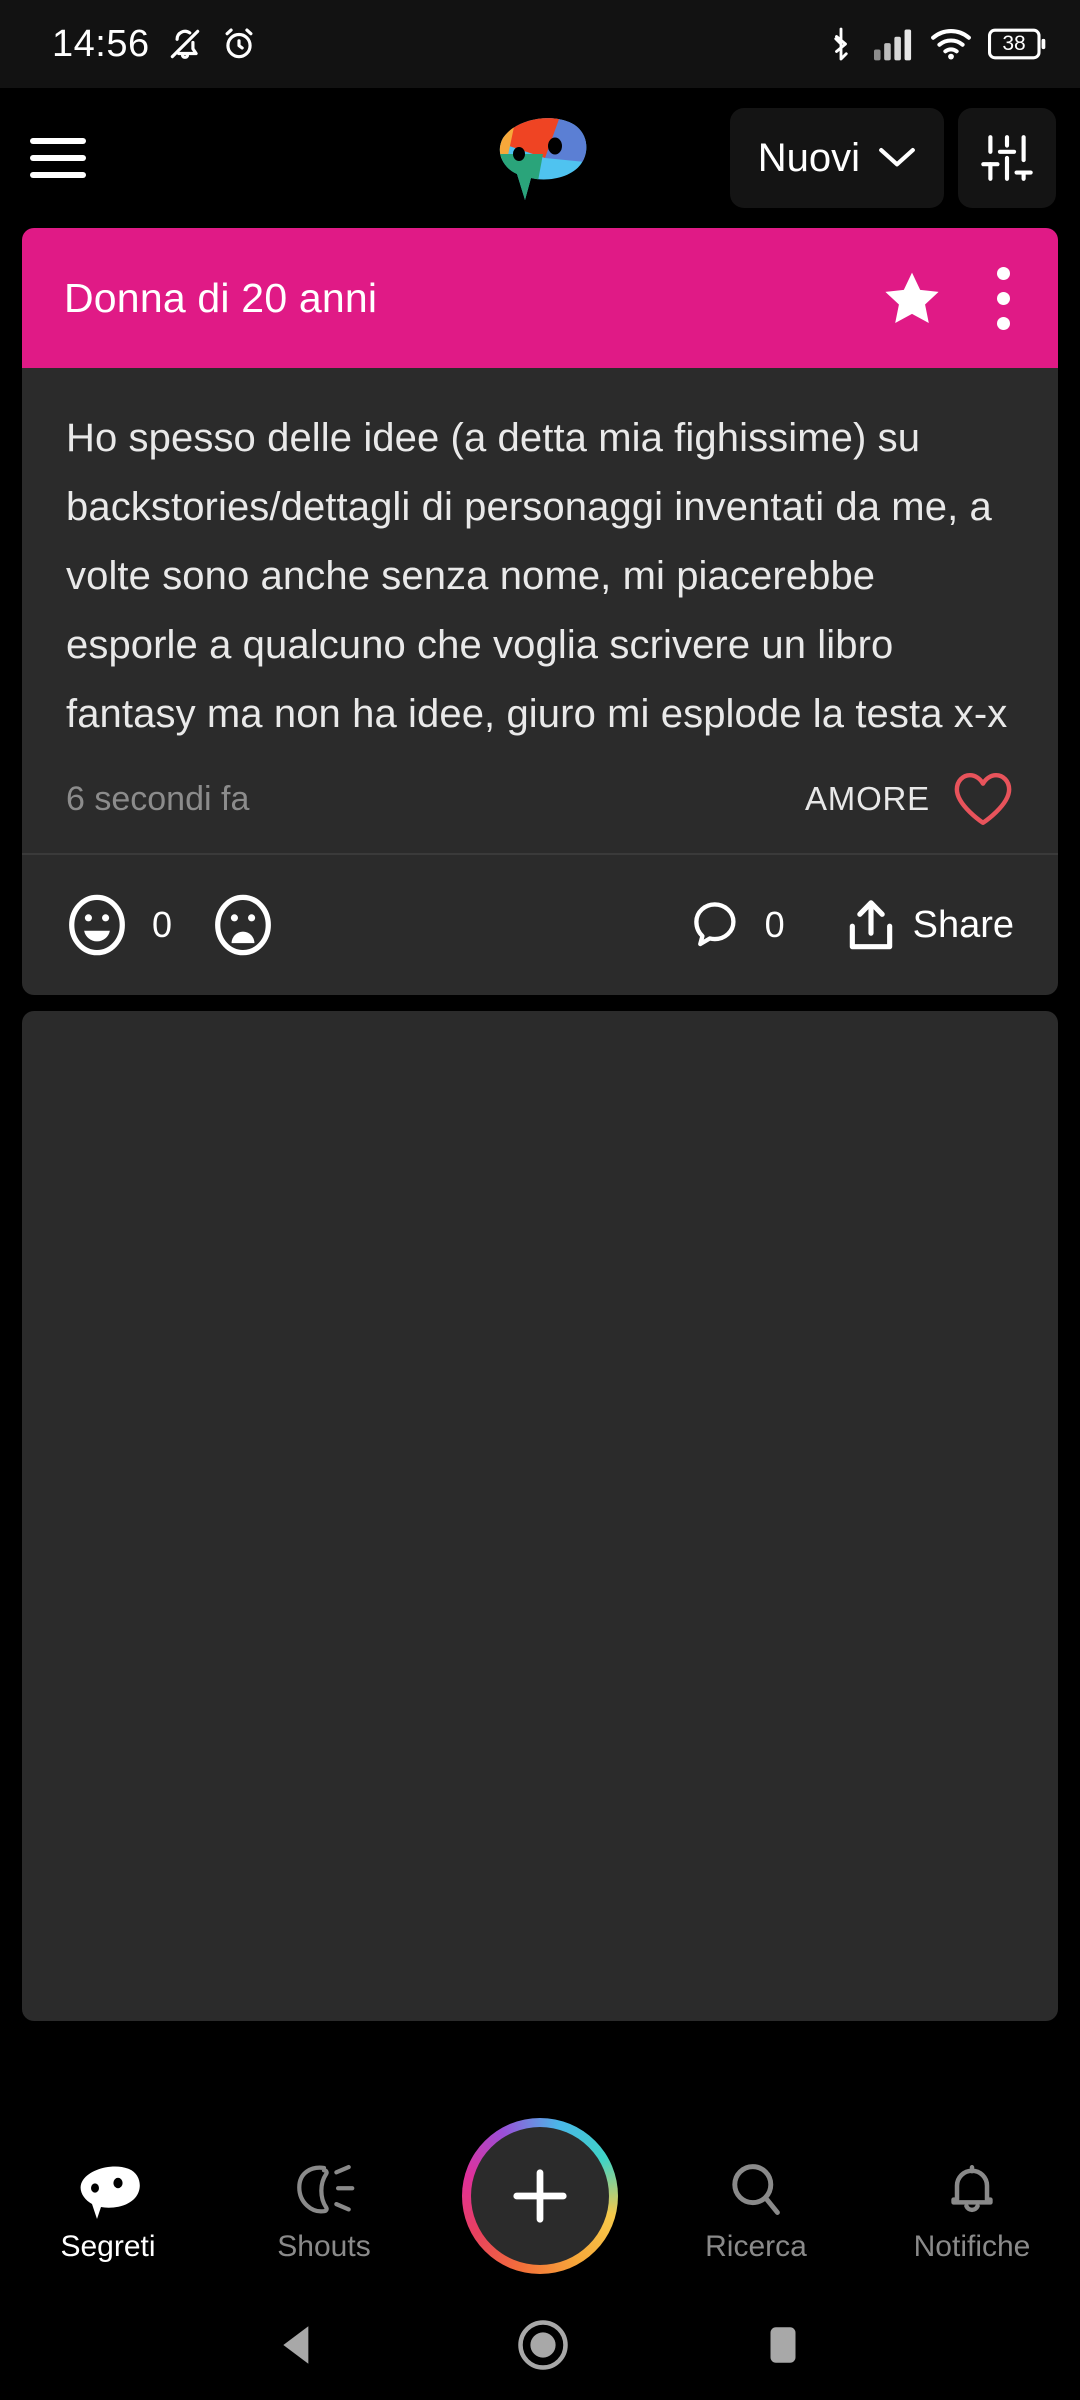 Image resolution: width=1080 pixels, height=2400 pixels. I want to click on mask-icon, so click(110, 2192).